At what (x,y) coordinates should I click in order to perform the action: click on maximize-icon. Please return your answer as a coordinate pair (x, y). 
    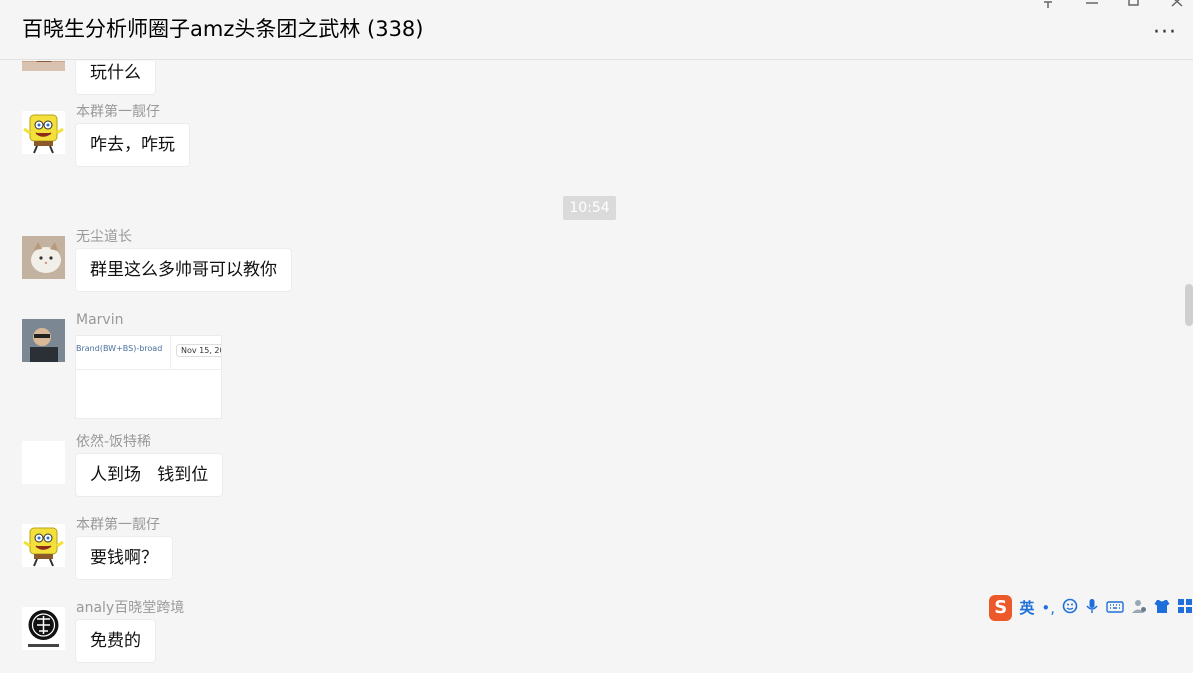
    Looking at the image, I should click on (1138, 6).